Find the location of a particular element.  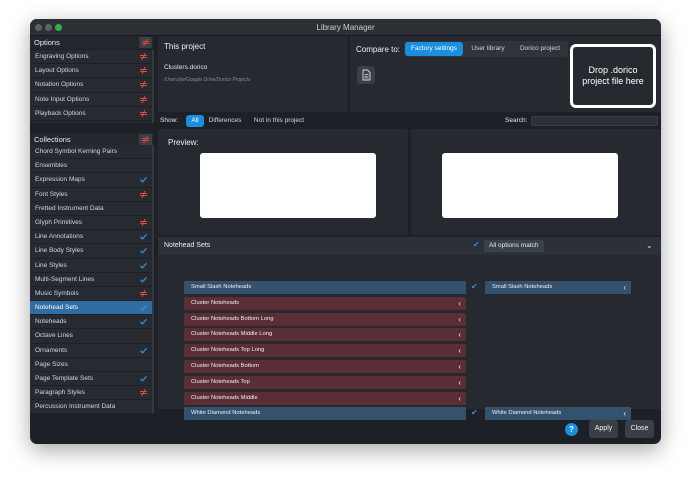

options-item-label: Layout Options is located at coordinates (57, 71).